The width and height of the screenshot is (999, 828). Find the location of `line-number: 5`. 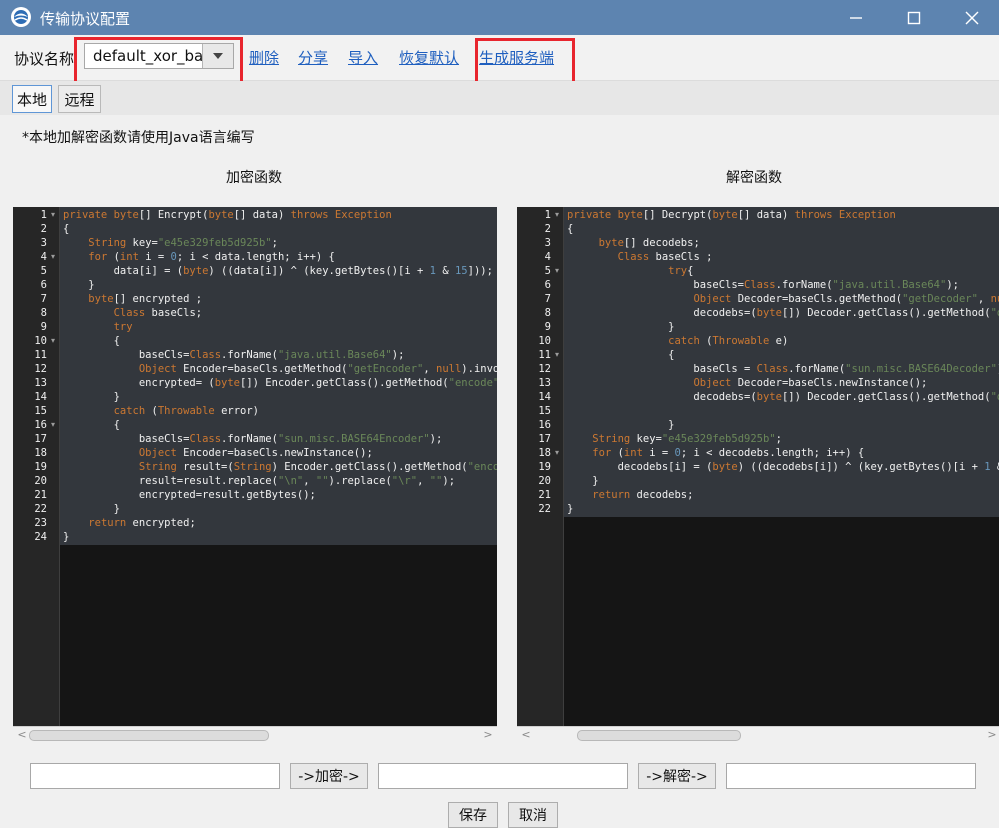

line-number: 5 is located at coordinates (43, 271).